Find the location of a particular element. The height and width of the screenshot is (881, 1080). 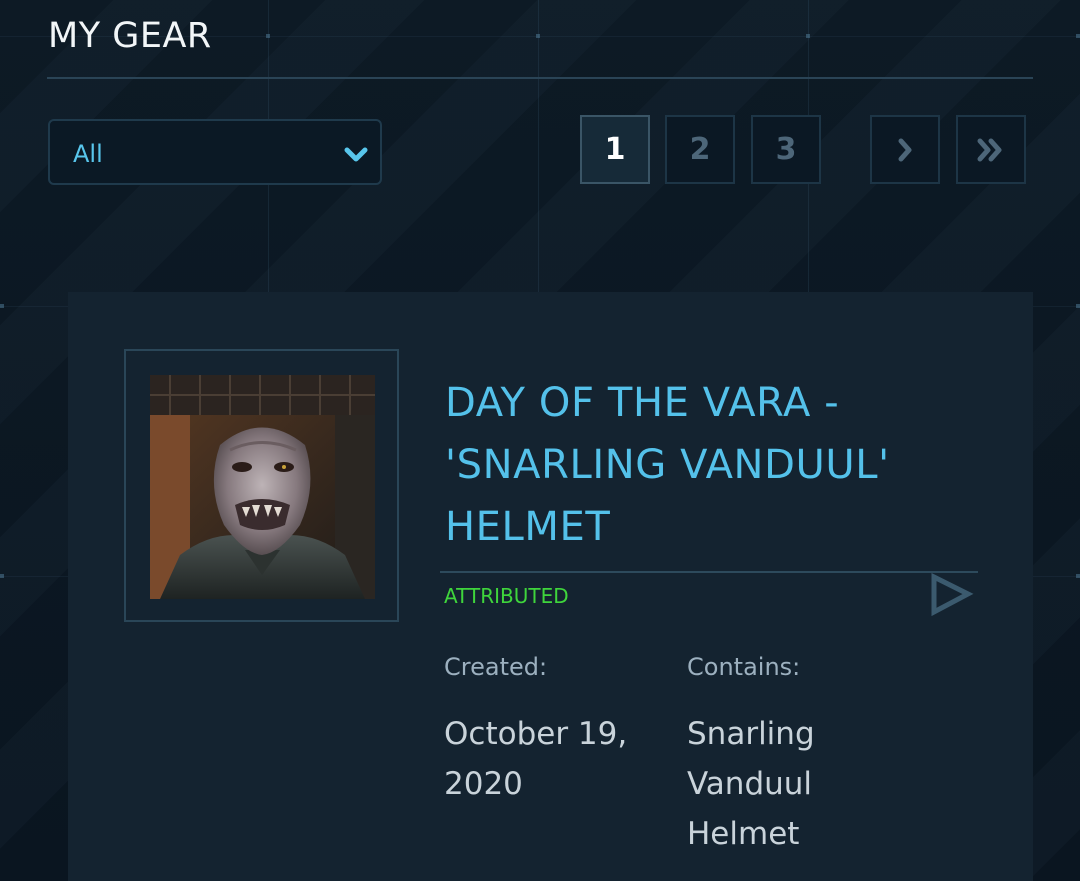

double-chevron-right-icon is located at coordinates (989, 149).